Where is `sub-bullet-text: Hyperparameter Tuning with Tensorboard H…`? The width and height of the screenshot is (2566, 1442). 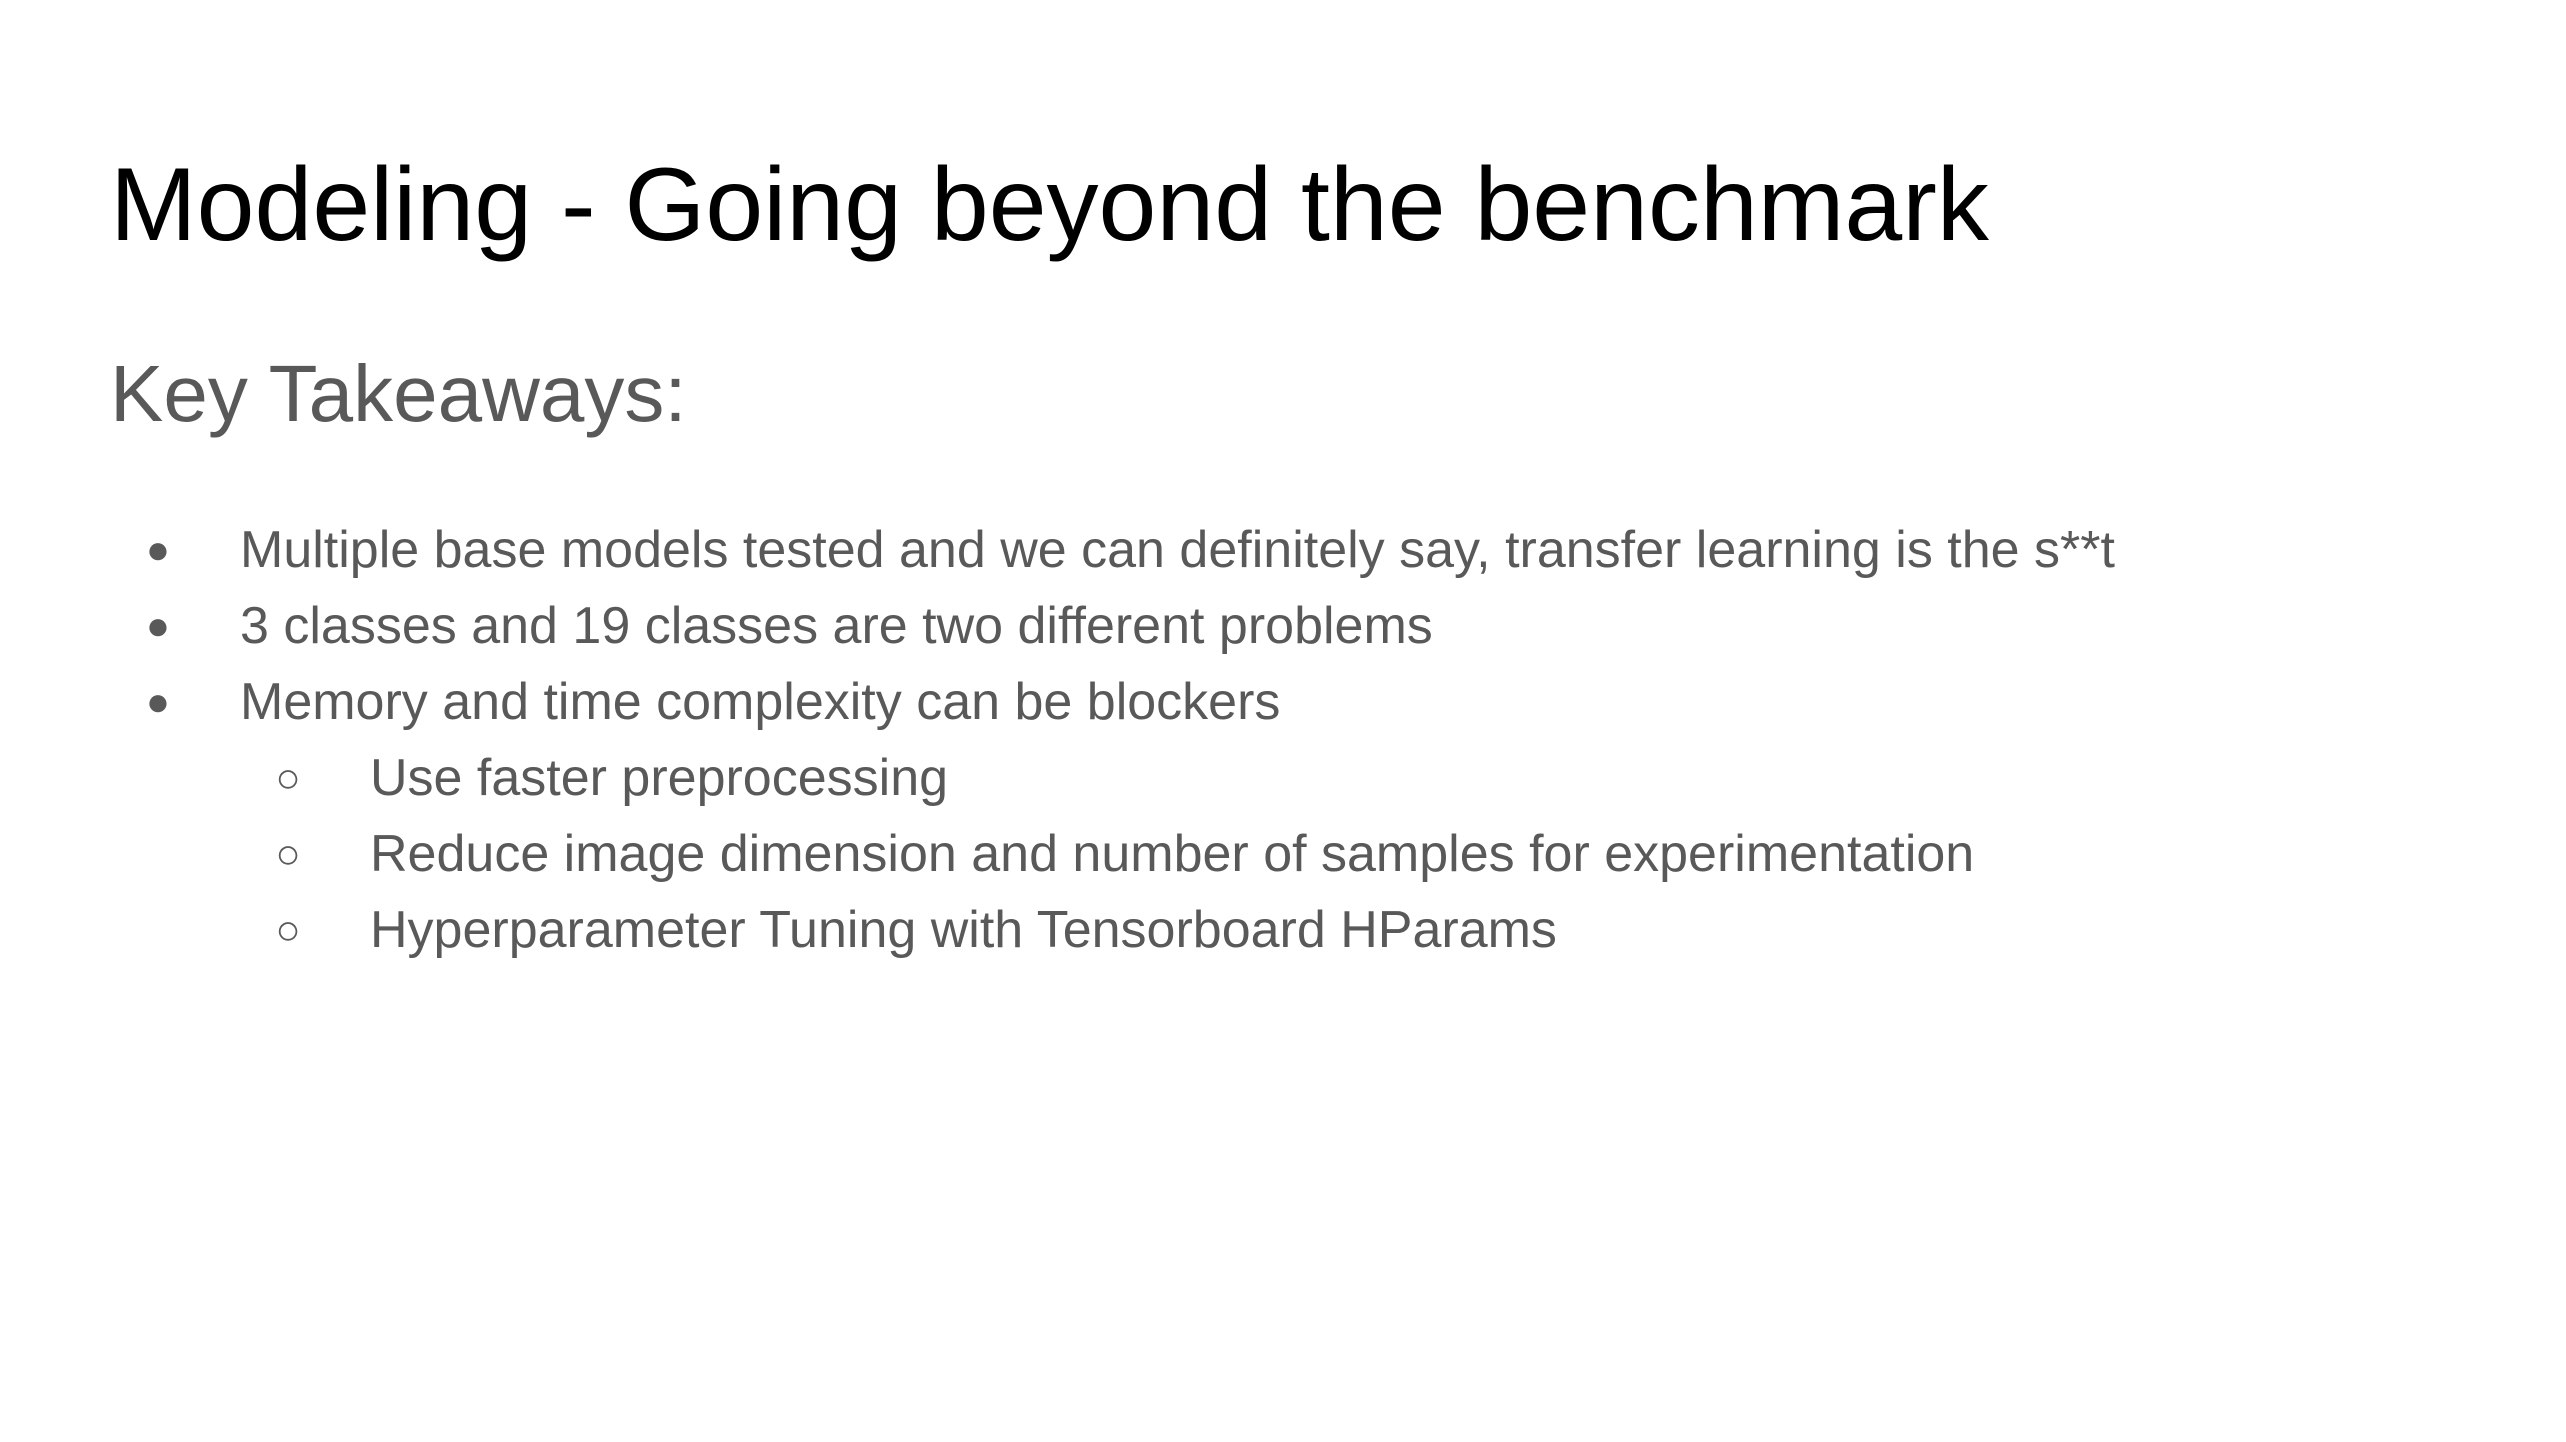
sub-bullet-text: Hyperparameter Tuning with Tensorboard H… is located at coordinates (963, 930).